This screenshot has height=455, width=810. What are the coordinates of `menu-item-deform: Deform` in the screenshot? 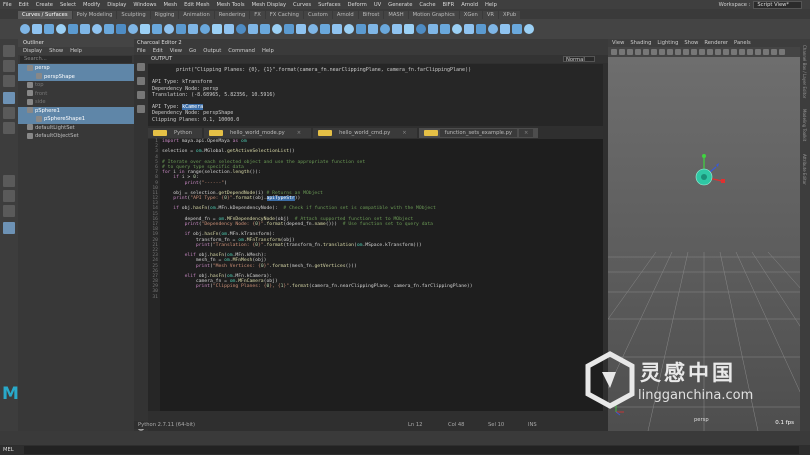 It's located at (357, 5).